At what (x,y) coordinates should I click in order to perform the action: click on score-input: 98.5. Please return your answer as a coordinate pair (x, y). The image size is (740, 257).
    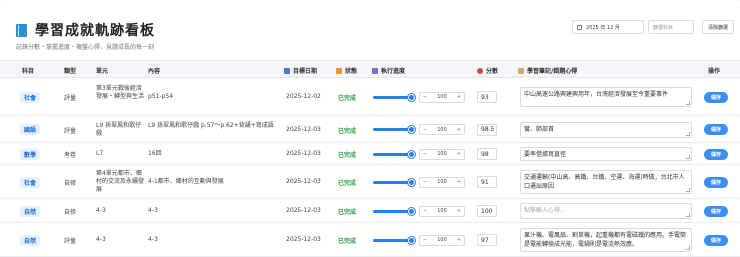
    Looking at the image, I should click on (487, 129).